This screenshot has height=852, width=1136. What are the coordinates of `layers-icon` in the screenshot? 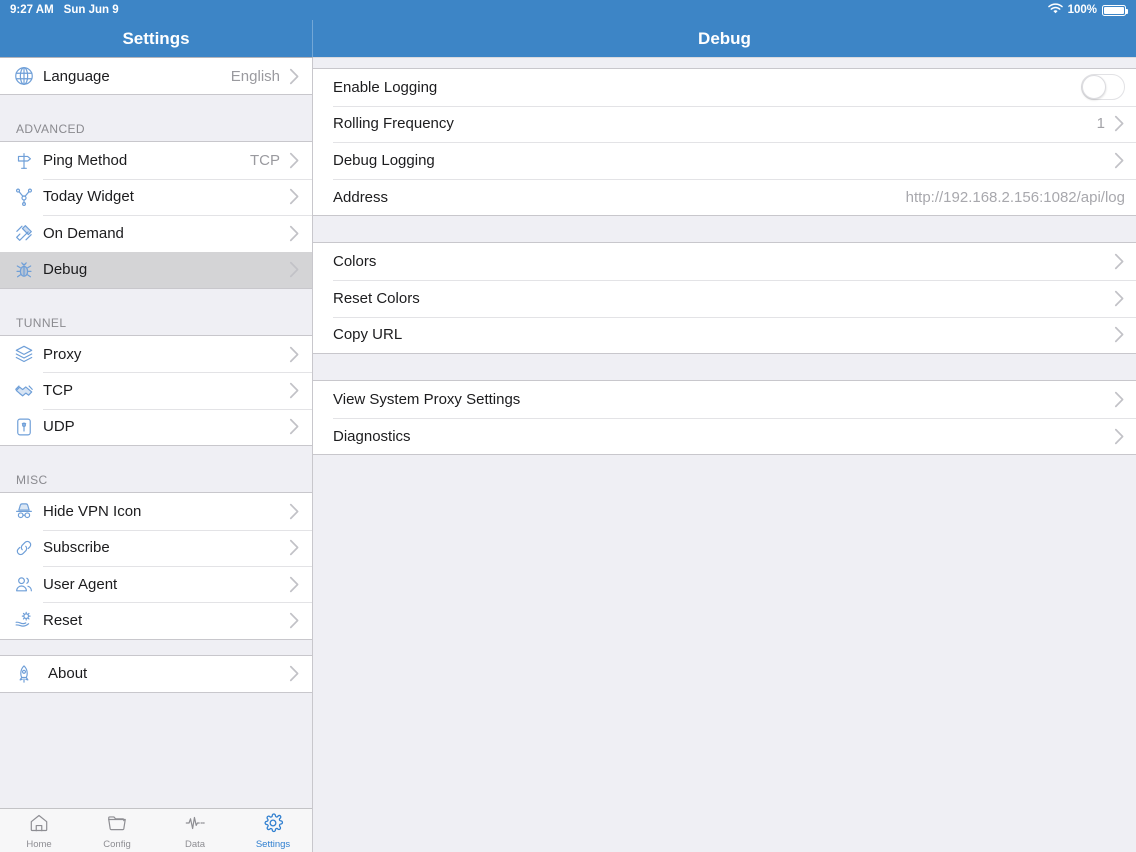 It's located at (24, 354).